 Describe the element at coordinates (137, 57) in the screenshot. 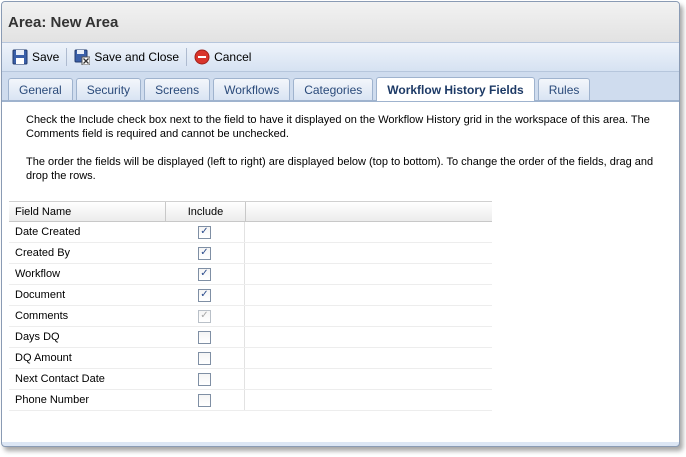

I see `save-and-close-label: Save and Close` at that location.